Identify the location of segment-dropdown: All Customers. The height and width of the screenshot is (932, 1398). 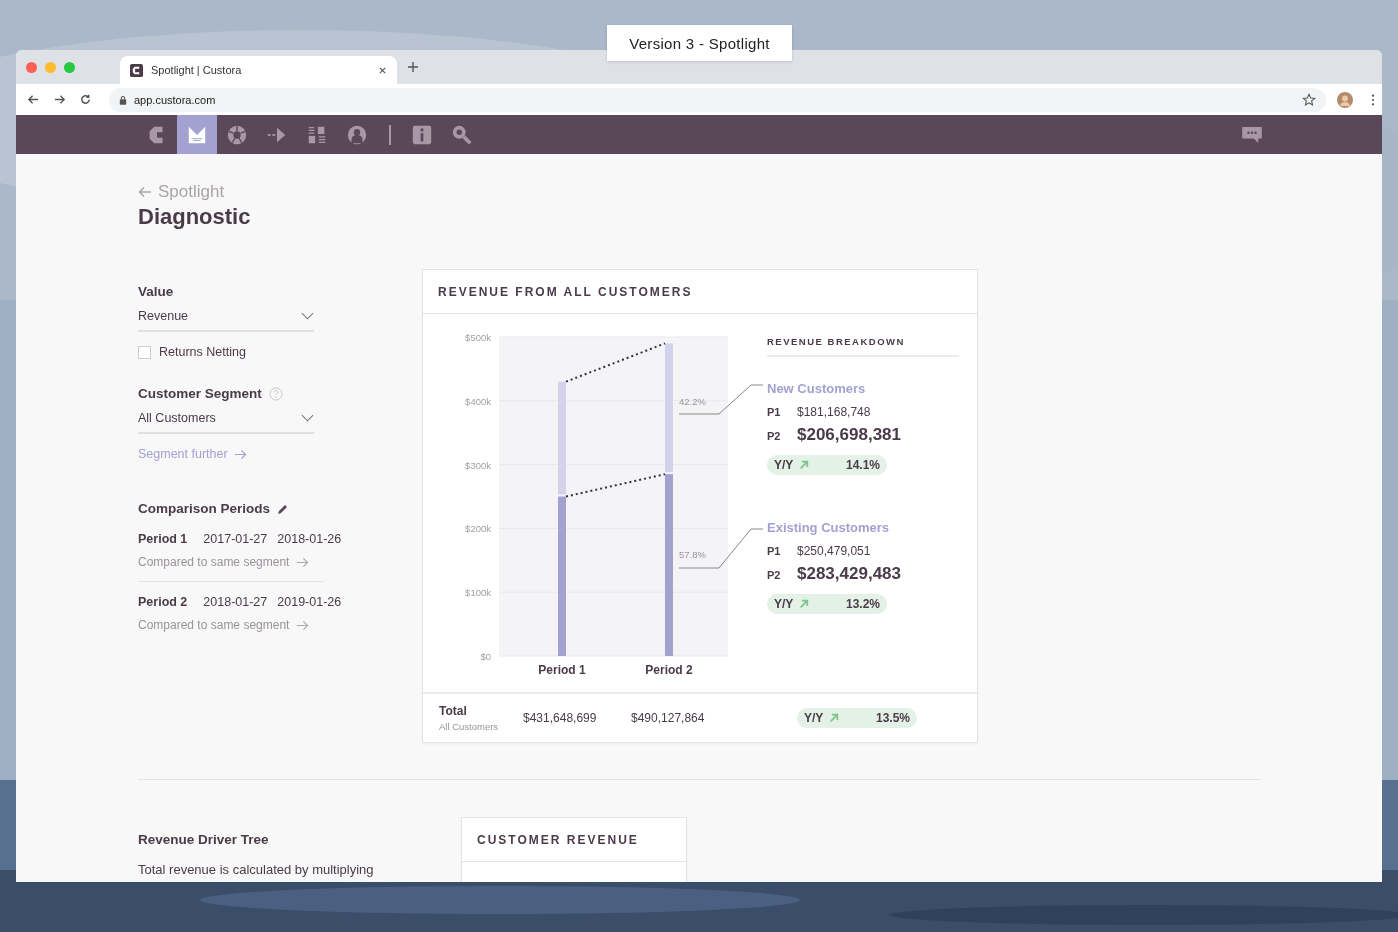
(226, 418).